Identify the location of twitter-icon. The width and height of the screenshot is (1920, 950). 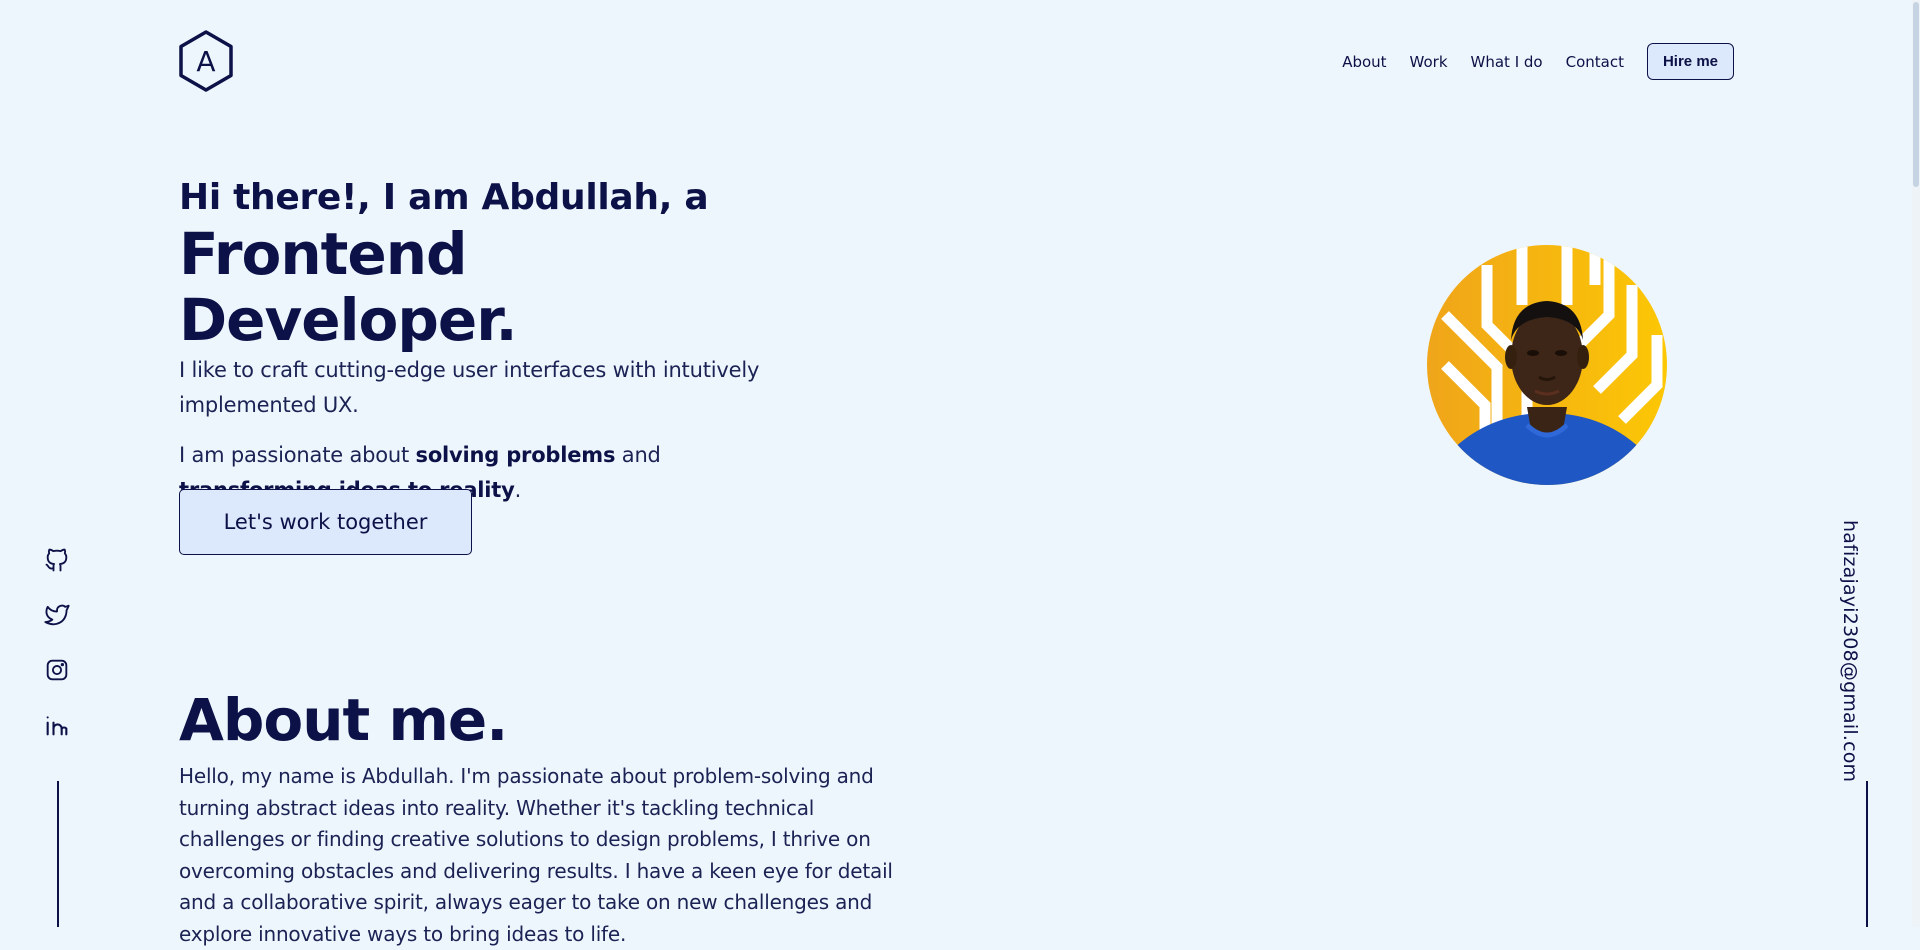
(57, 615).